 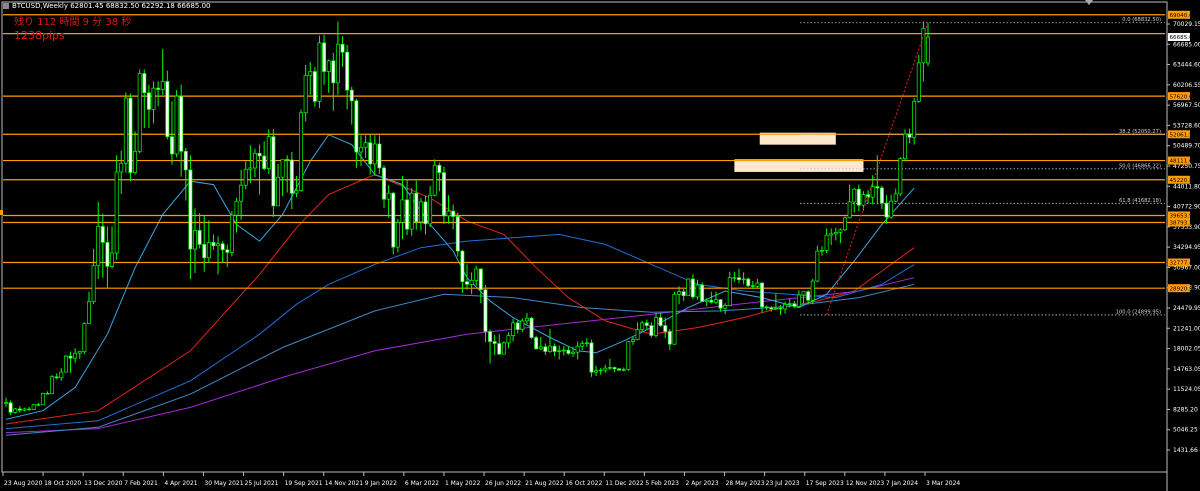 What do you see at coordinates (6, 6) in the screenshot?
I see `chart-menu-icon` at bounding box center [6, 6].